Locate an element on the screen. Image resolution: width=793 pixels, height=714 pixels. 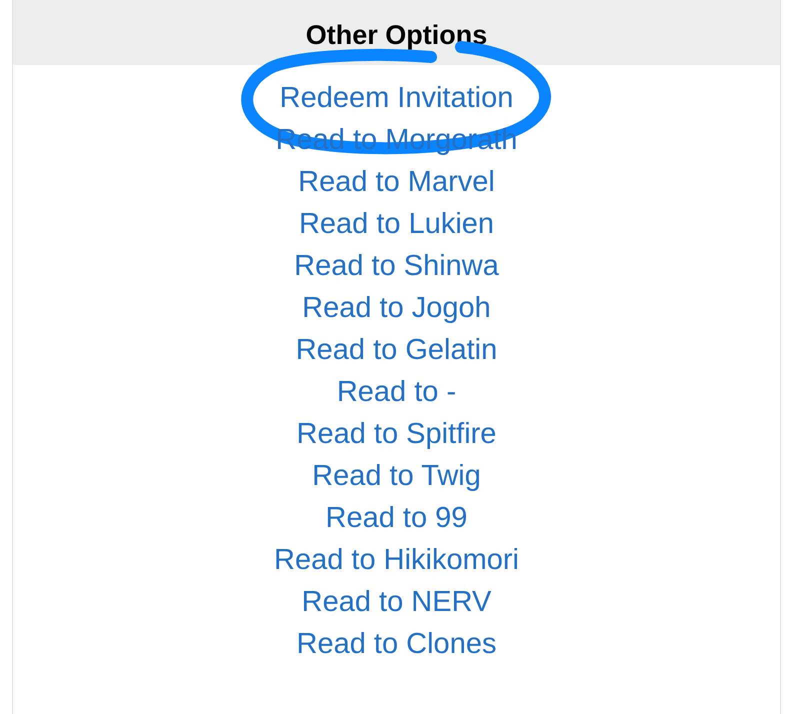
option-link: Read to Shinwa is located at coordinates (396, 266).